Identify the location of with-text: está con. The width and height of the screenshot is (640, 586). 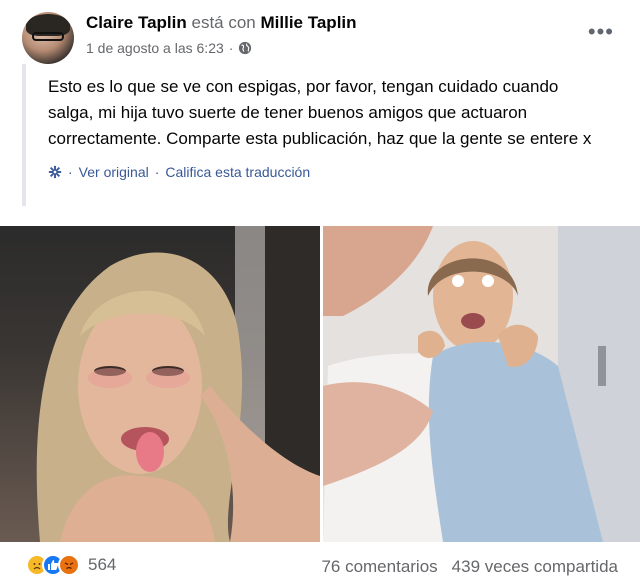
(223, 22).